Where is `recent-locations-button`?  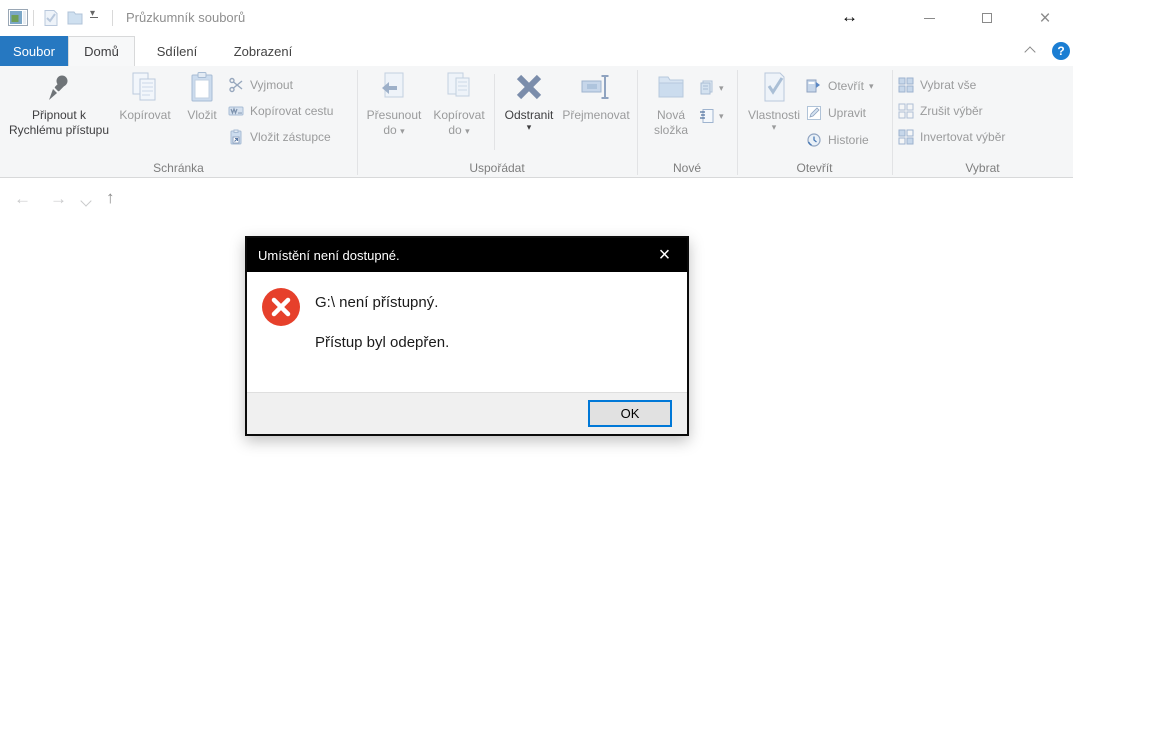 recent-locations-button is located at coordinates (86, 201).